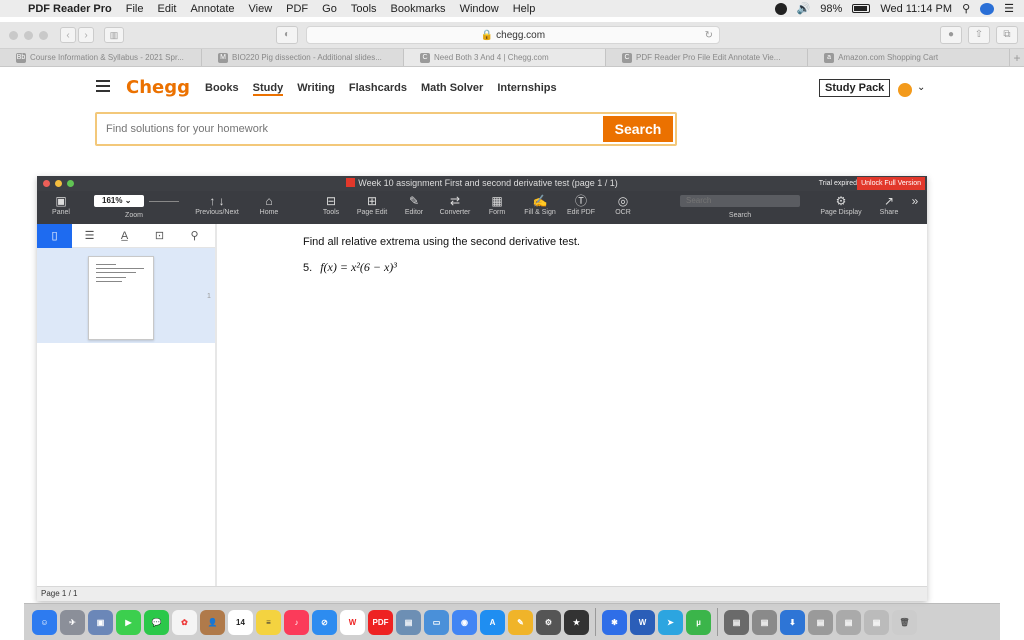 The height and width of the screenshot is (640, 1024). Describe the element at coordinates (212, 622) in the screenshot. I see `contacts-icon: 👤` at that location.